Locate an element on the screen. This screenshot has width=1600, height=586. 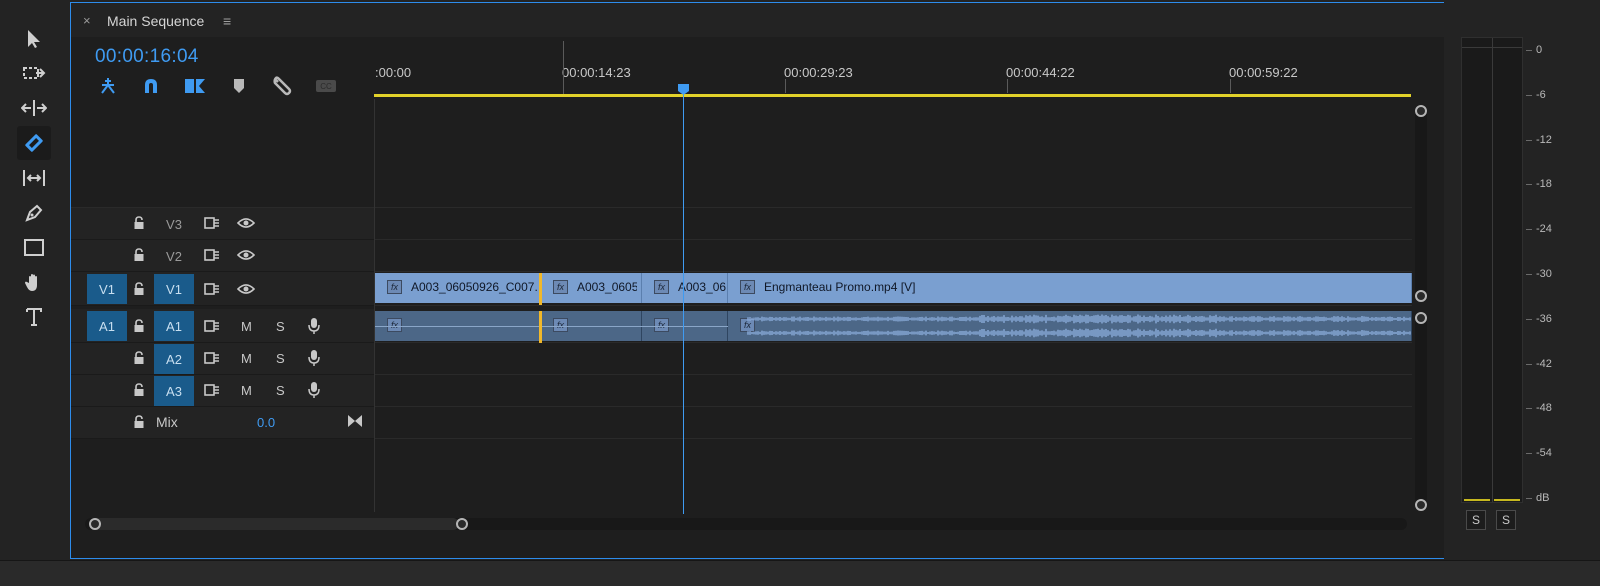
zoom-handle-right is located at coordinates (462, 524).